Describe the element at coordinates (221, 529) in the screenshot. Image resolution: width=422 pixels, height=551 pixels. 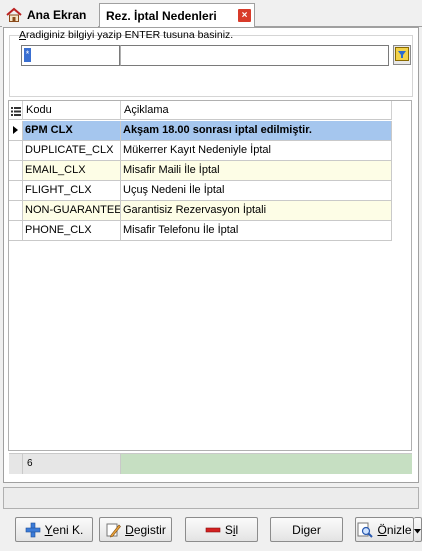
I see `delete-button: Sil` at that location.